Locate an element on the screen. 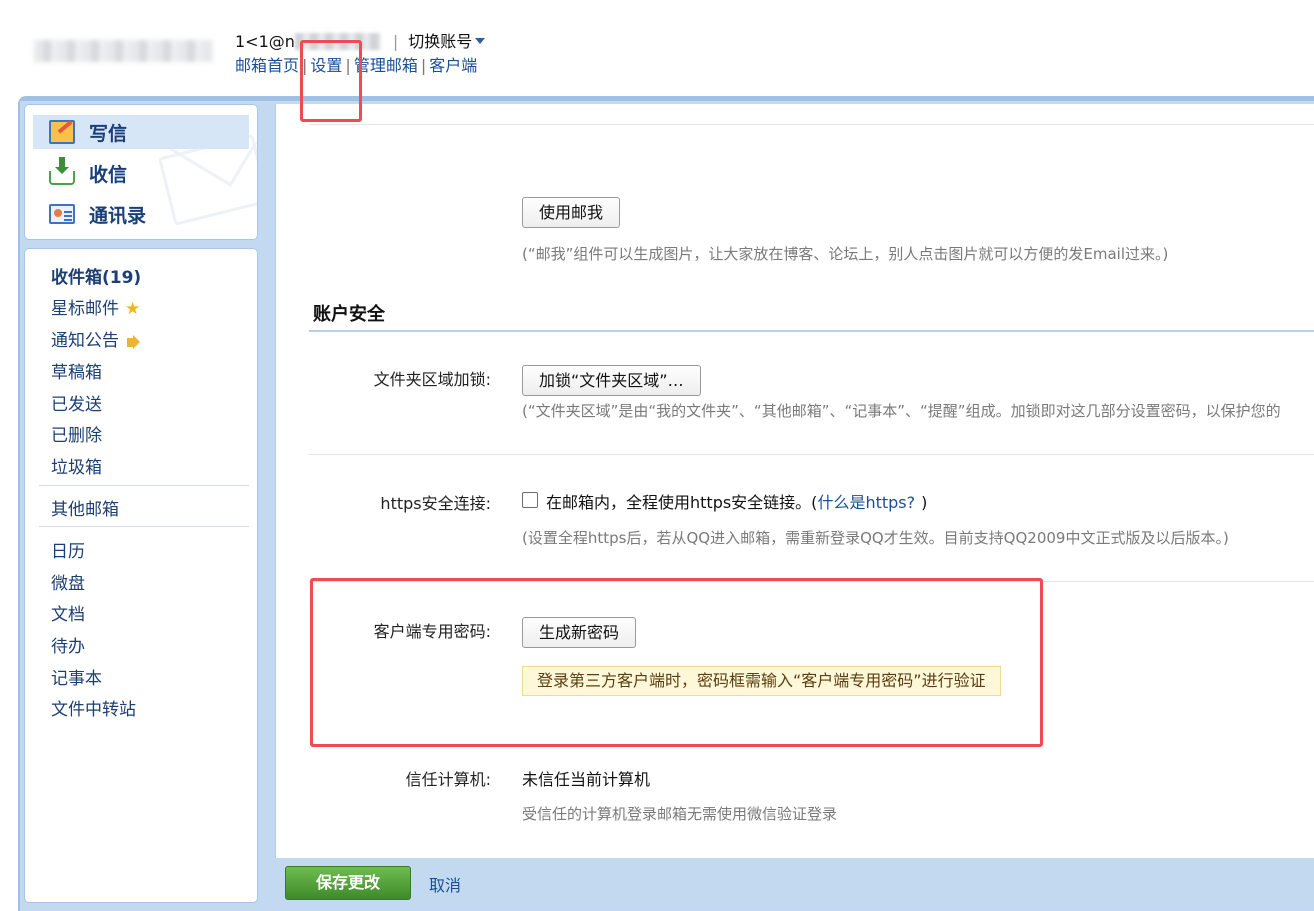 Image resolution: width=1314 pixels, height=911 pixels. folder-starred: 星标邮件 ★ is located at coordinates (95, 306).